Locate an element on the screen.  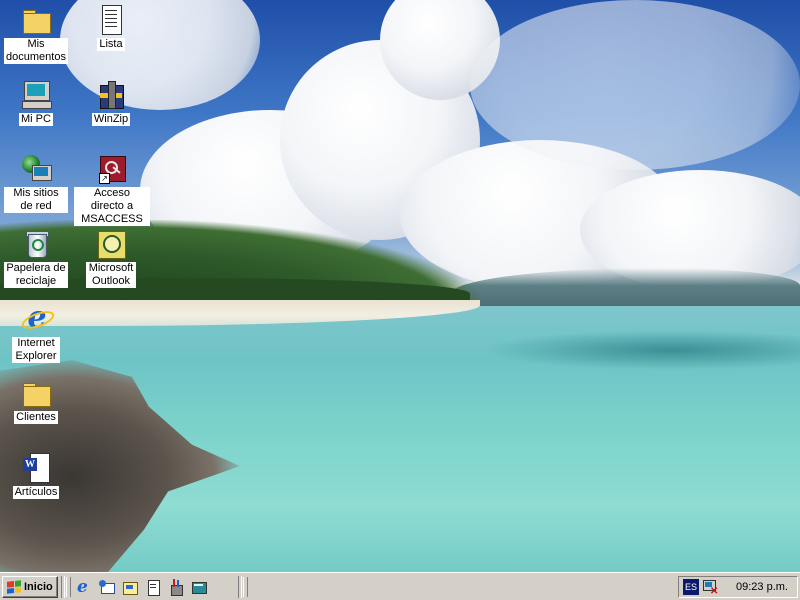
desktop-icon-label: Microsoft Outlook is located at coordinates (111, 275).